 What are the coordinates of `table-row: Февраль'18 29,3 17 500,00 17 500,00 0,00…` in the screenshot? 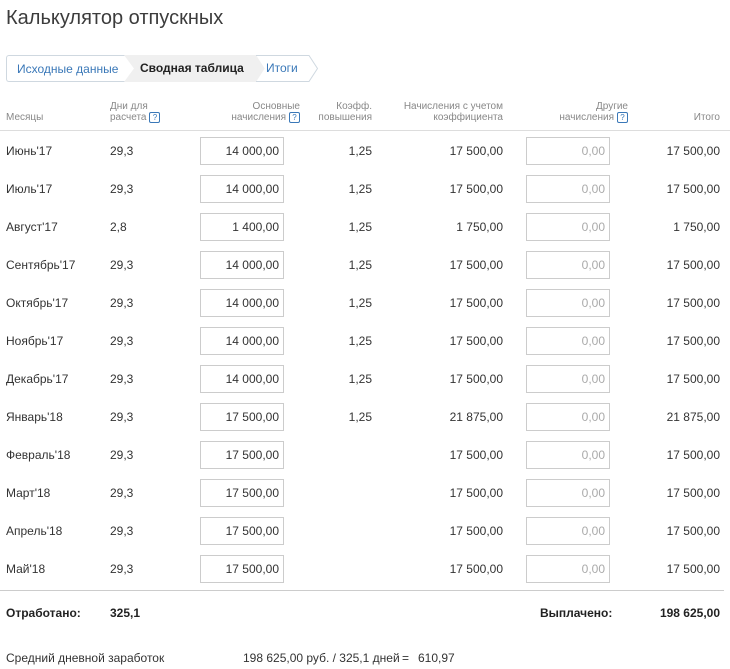 It's located at (365, 455).